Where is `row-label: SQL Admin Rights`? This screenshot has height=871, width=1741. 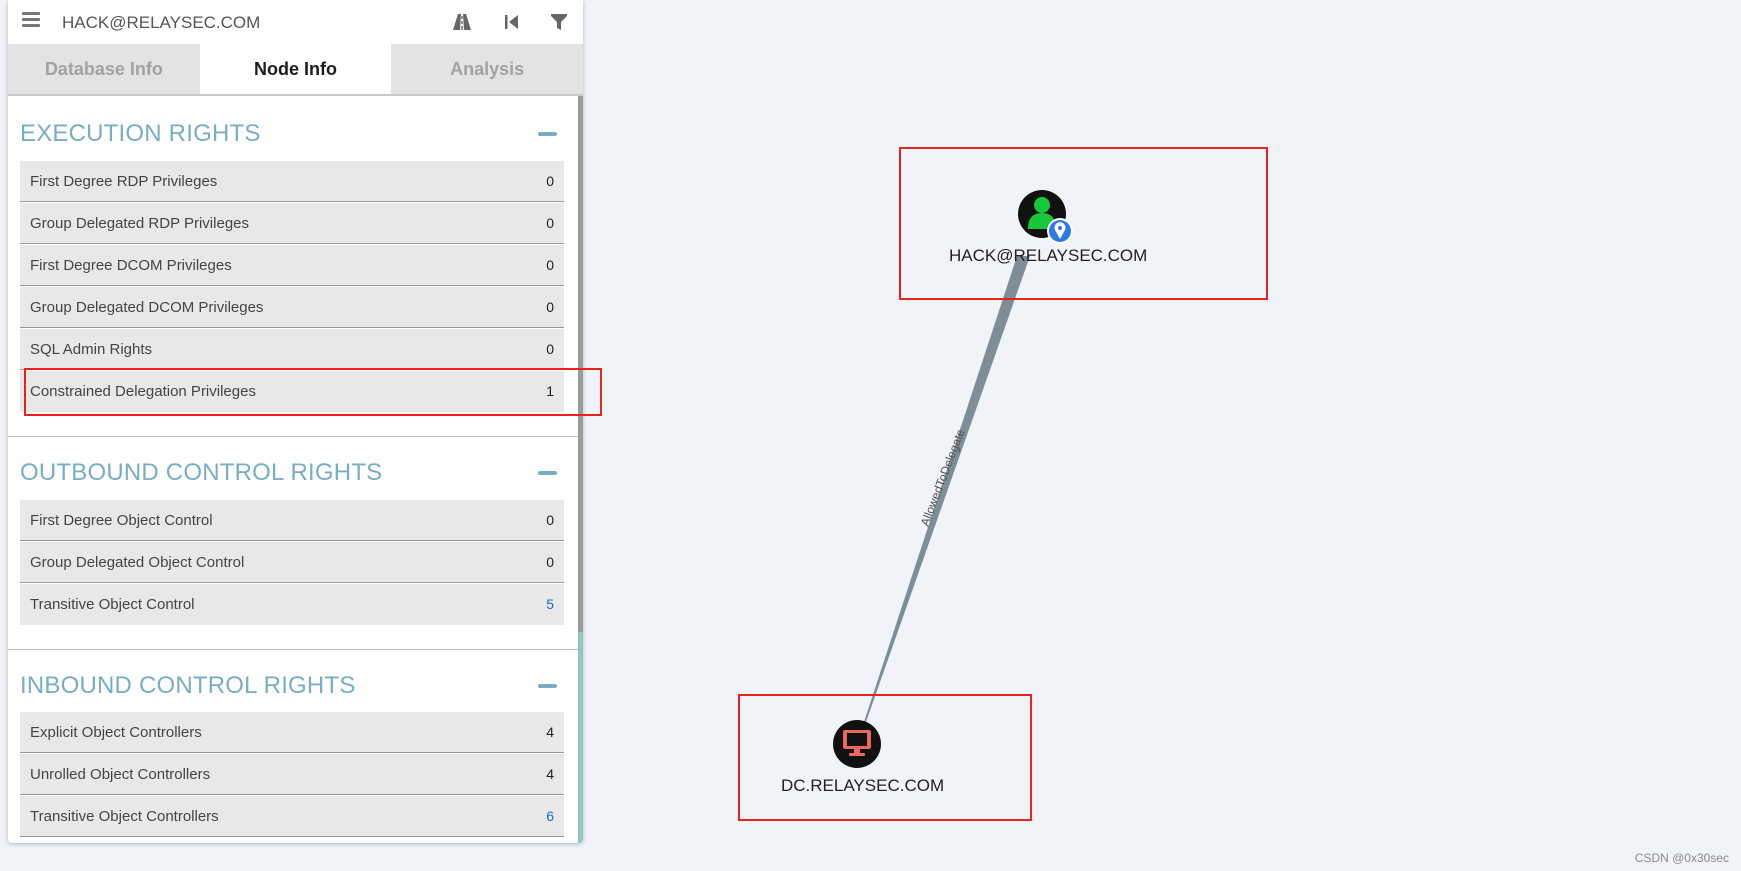
row-label: SQL Admin Rights is located at coordinates (91, 349).